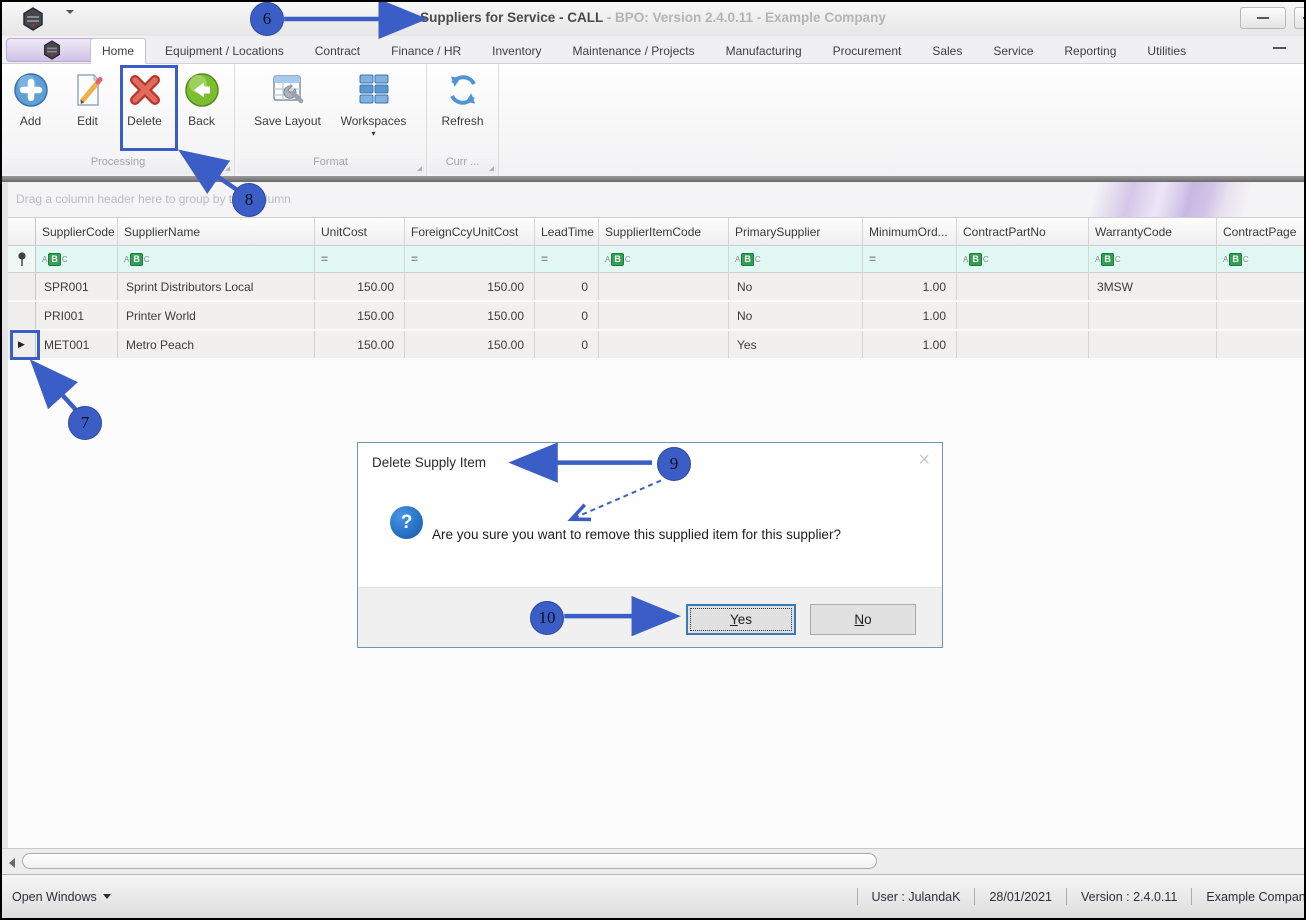 Image resolution: width=1306 pixels, height=920 pixels. What do you see at coordinates (470, 259) in the screenshot?
I see `filter-cell-foreignccyunitcost: =` at bounding box center [470, 259].